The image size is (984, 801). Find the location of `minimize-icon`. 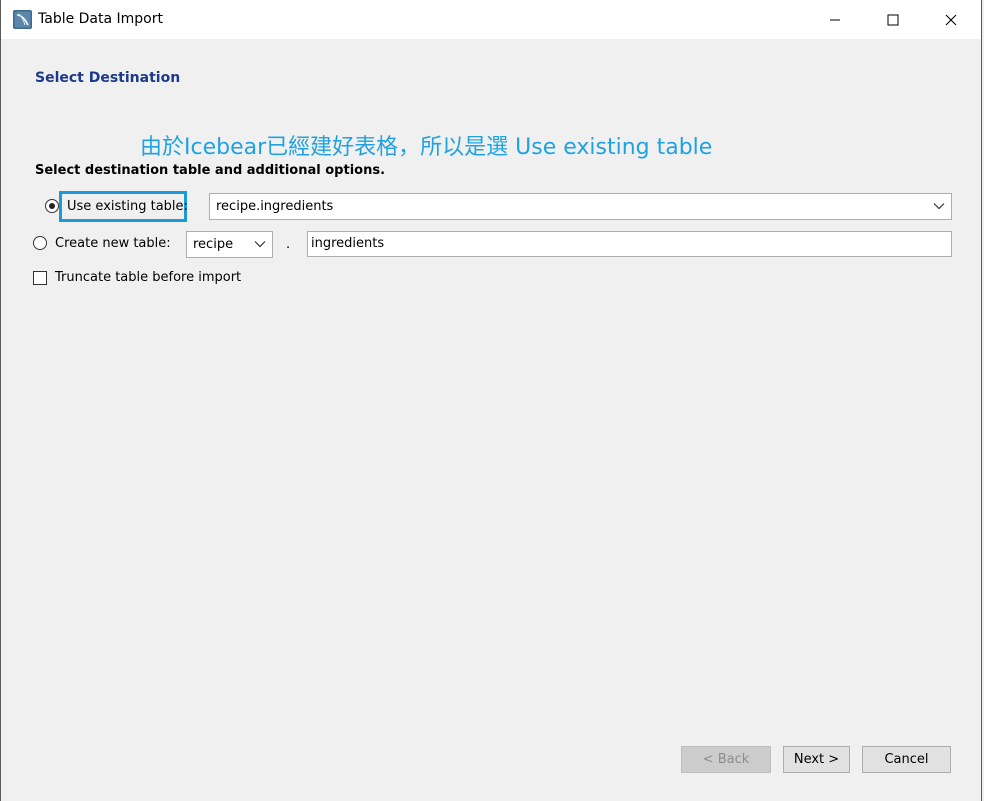

minimize-icon is located at coordinates (835, 19).